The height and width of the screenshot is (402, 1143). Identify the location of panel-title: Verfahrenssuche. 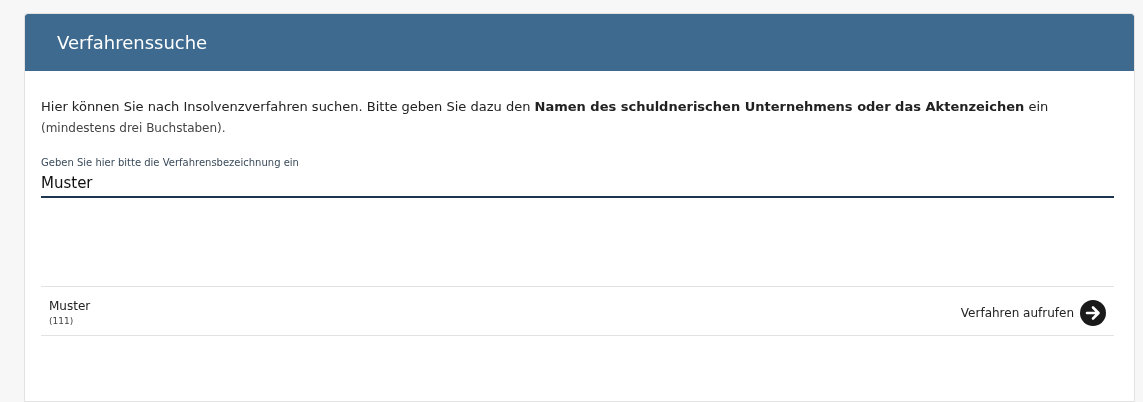
(132, 42).